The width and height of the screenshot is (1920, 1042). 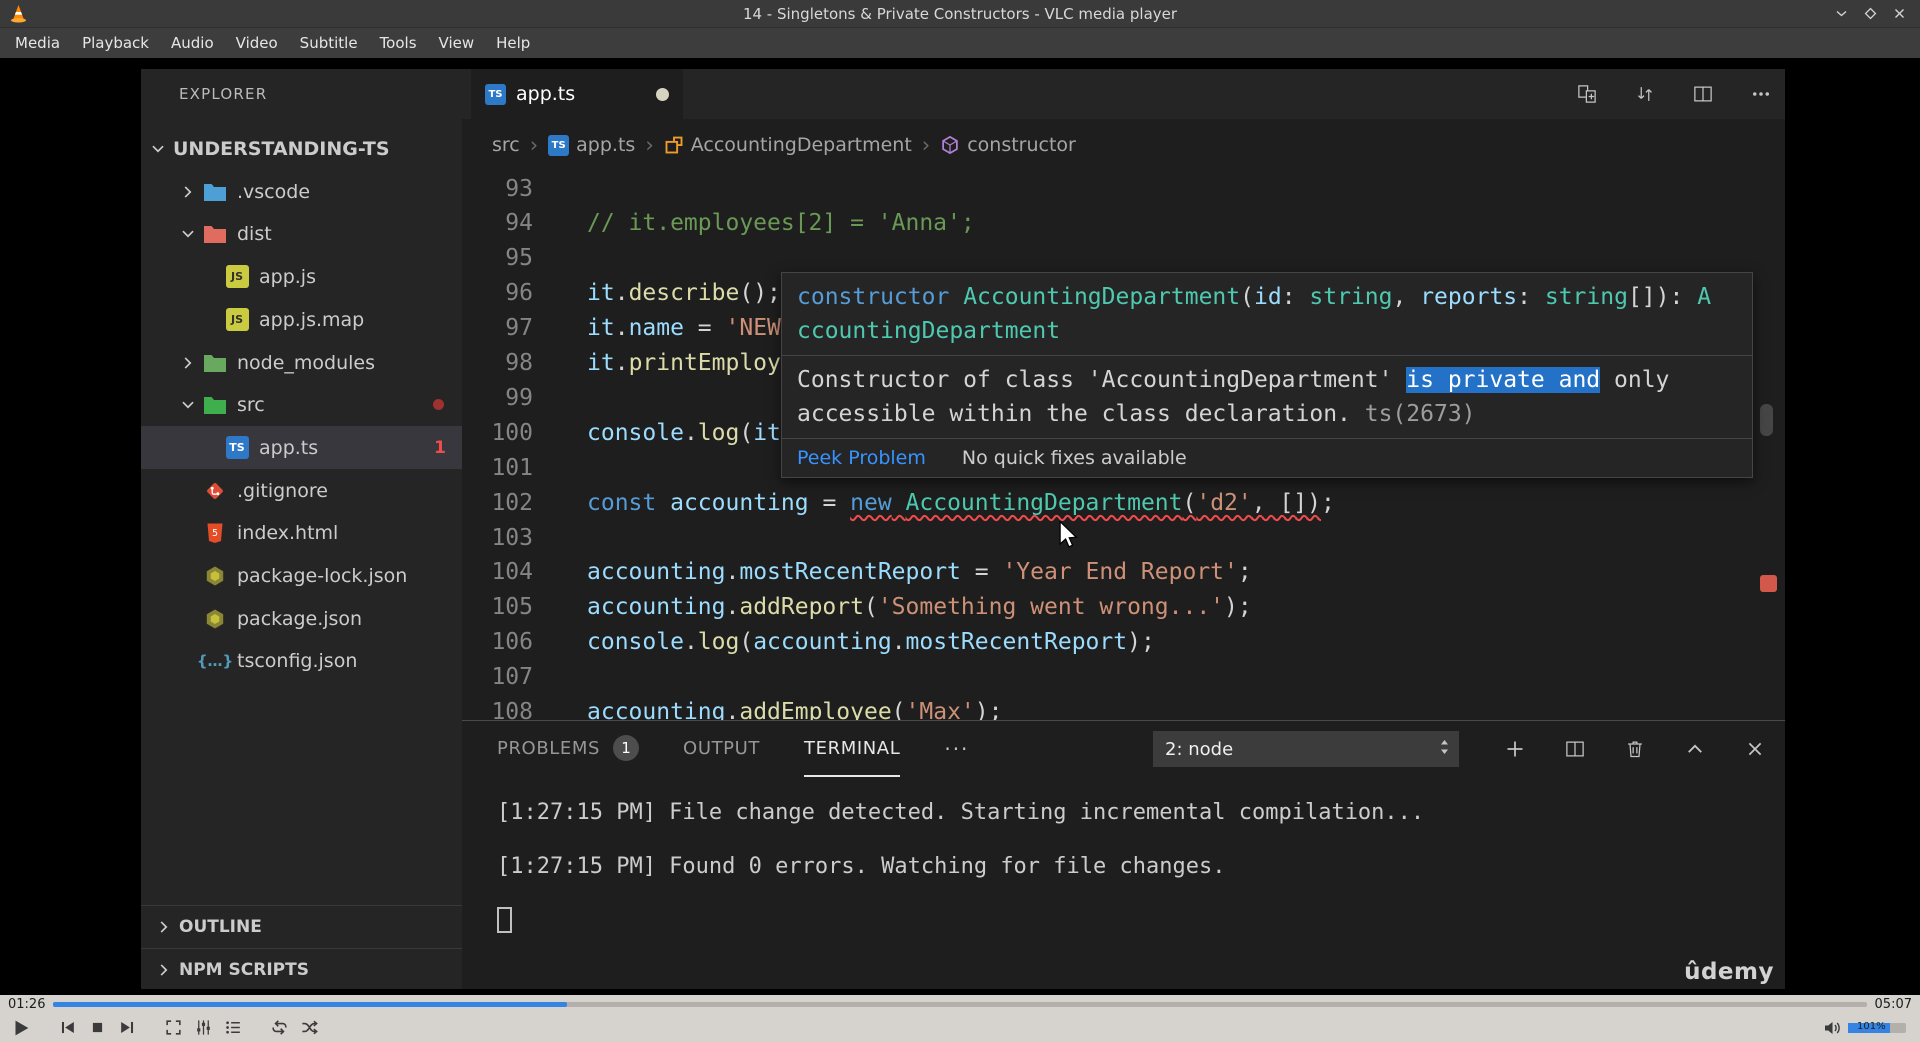 I want to click on loop-button, so click(x=279, y=1027).